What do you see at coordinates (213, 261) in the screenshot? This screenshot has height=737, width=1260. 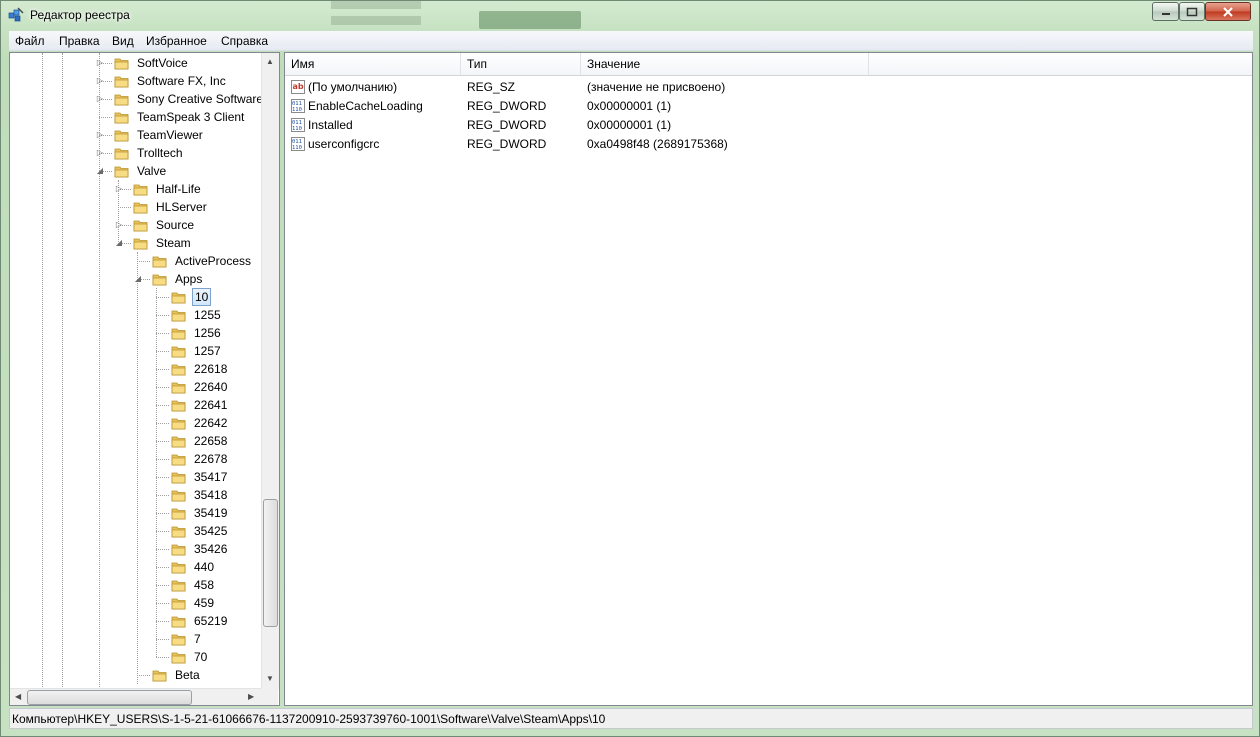 I see `tree-node-label: ActiveProcess` at bounding box center [213, 261].